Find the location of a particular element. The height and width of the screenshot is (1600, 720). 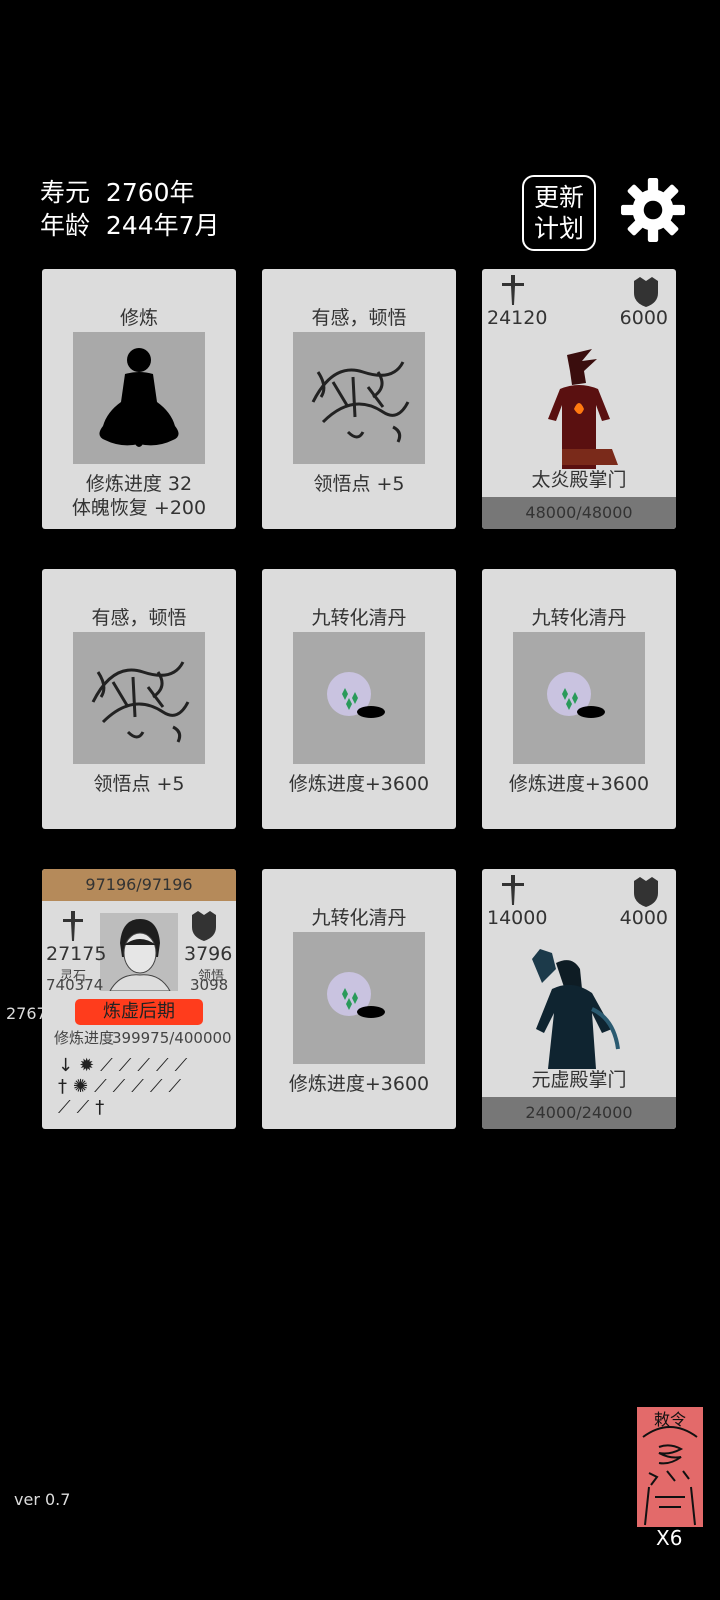

side-number: 2767 is located at coordinates (26, 1013).